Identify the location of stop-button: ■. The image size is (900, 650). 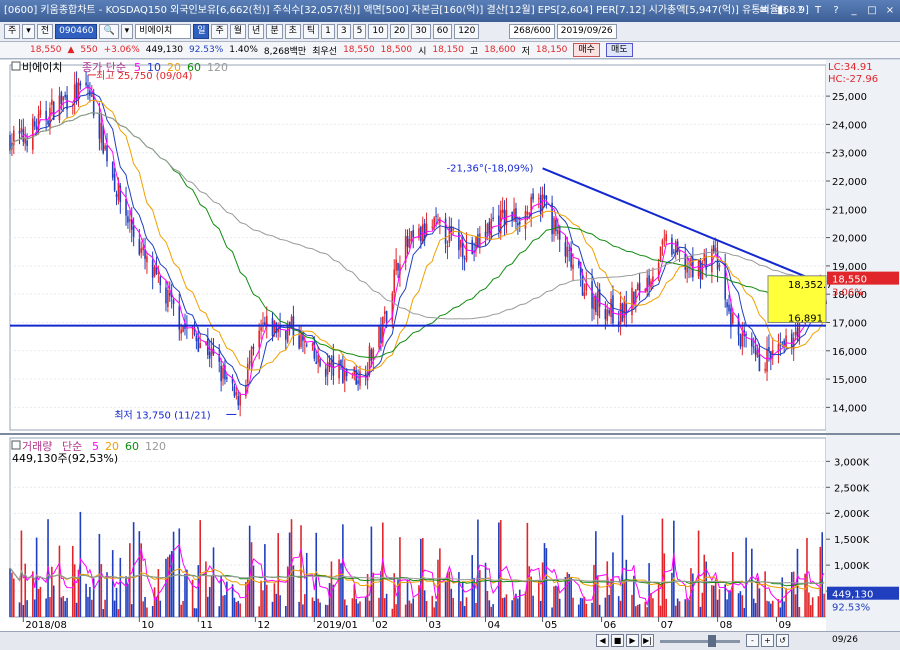
(617, 640).